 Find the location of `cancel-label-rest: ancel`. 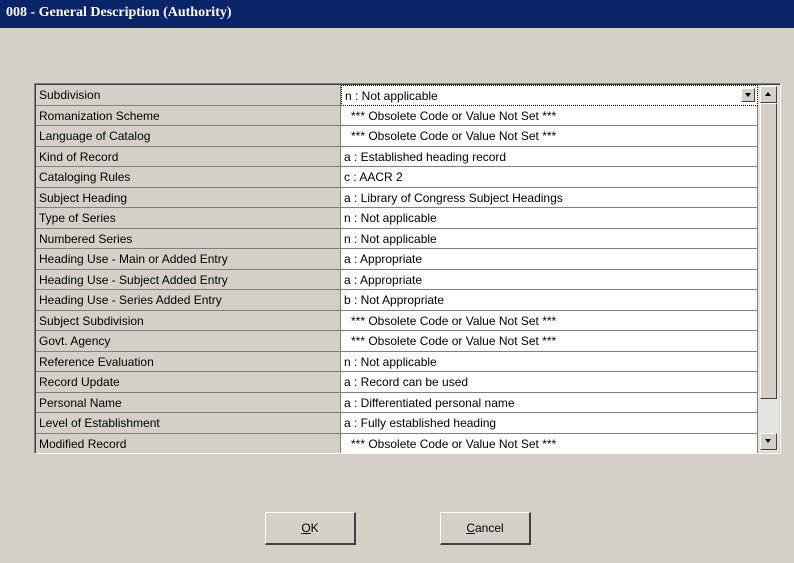

cancel-label-rest: ancel is located at coordinates (489, 528).